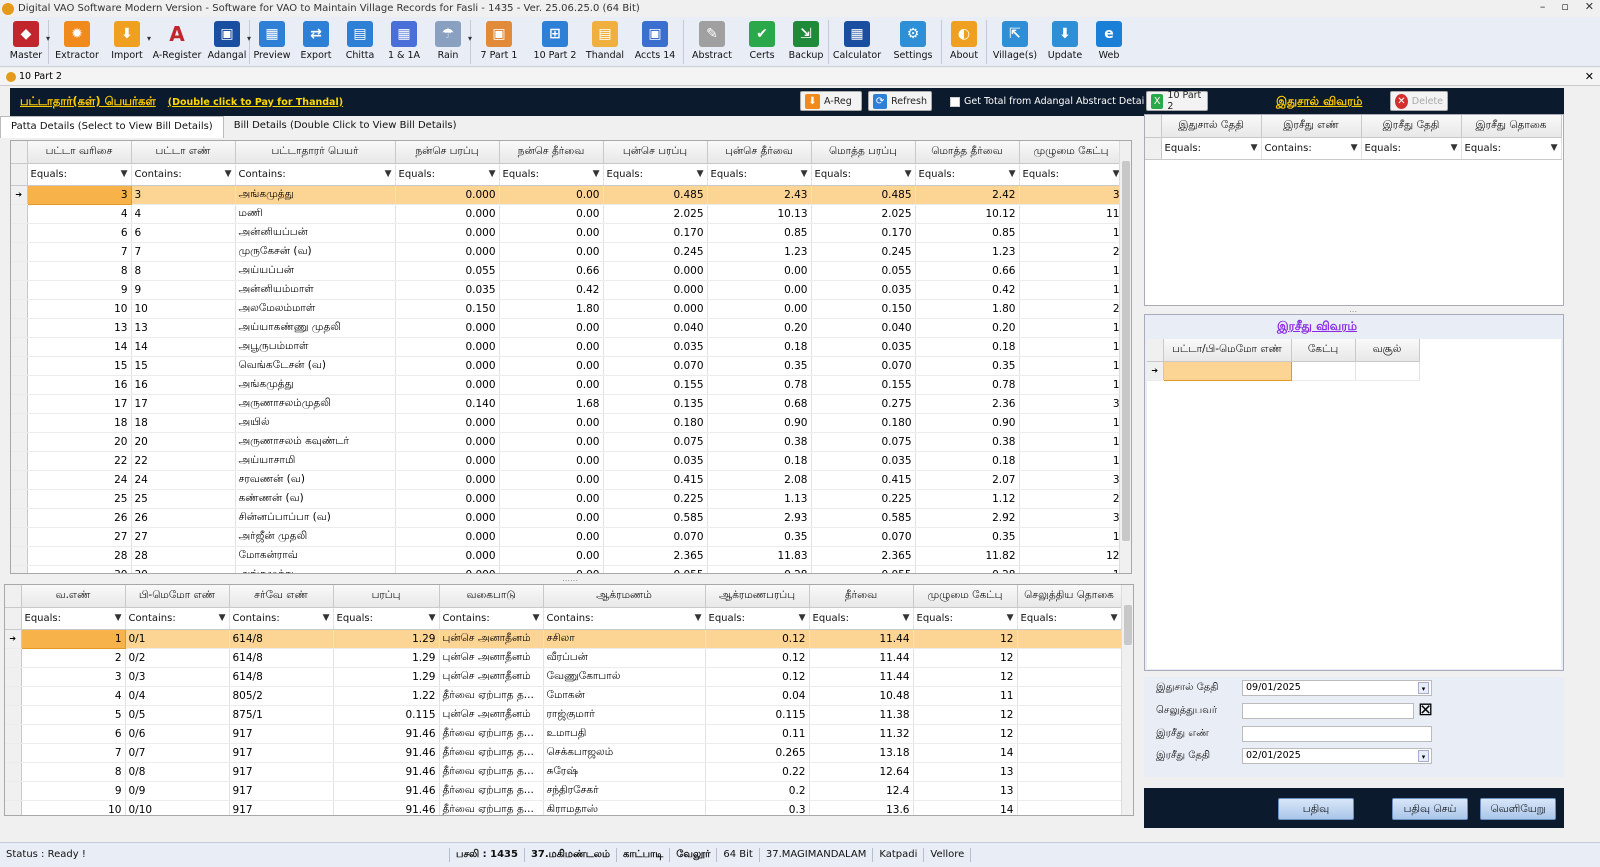  Describe the element at coordinates (1316, 809) in the screenshot. I see `register-button: பதிவு` at that location.